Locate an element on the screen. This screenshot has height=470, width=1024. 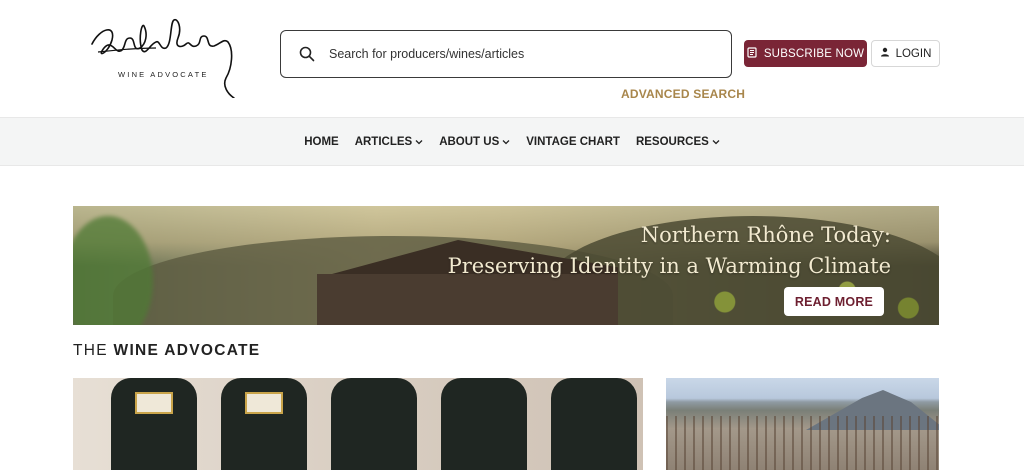
section-title: THE WINE ADVOCATE is located at coordinates (166, 351).